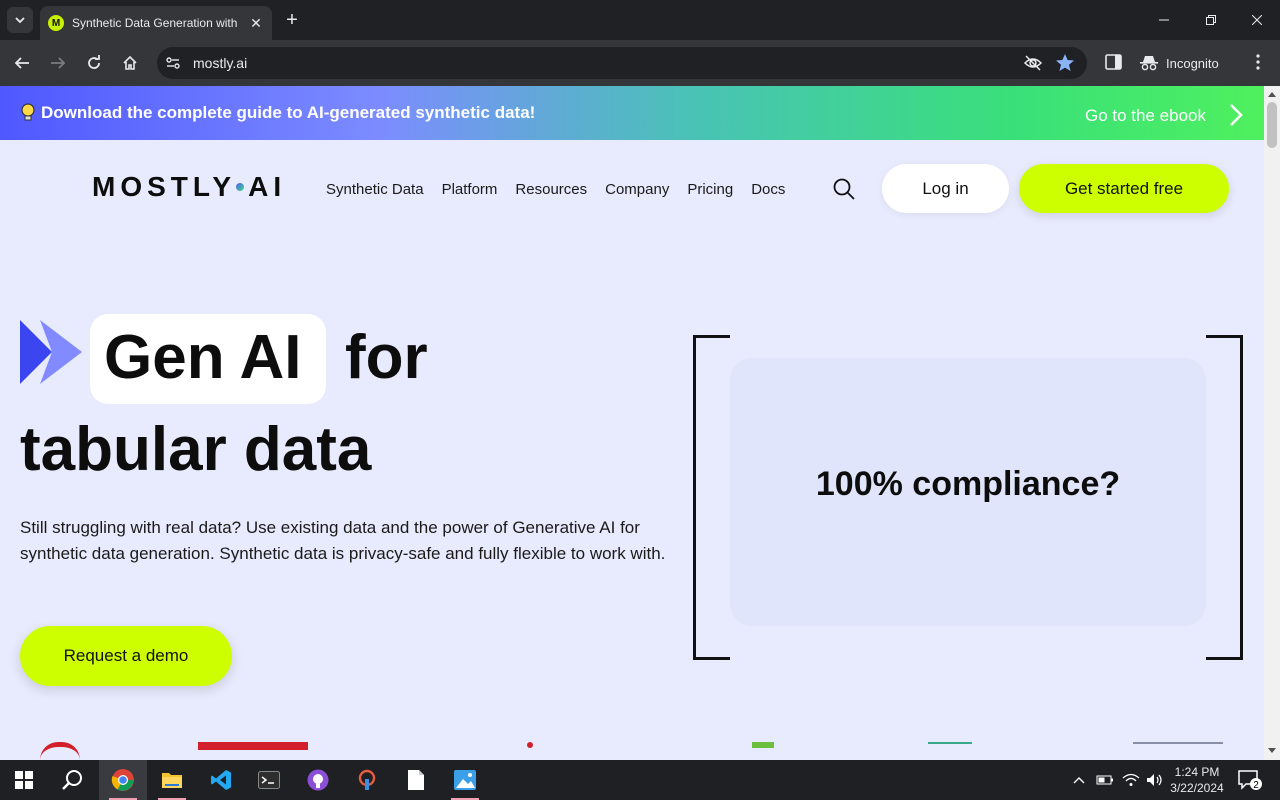 The width and height of the screenshot is (1280, 800). I want to click on restore-window-button, so click(1211, 20).